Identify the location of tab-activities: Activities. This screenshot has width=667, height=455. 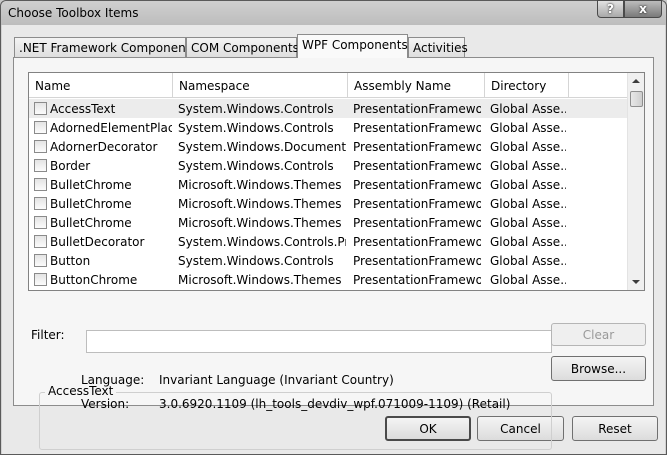
(438, 47).